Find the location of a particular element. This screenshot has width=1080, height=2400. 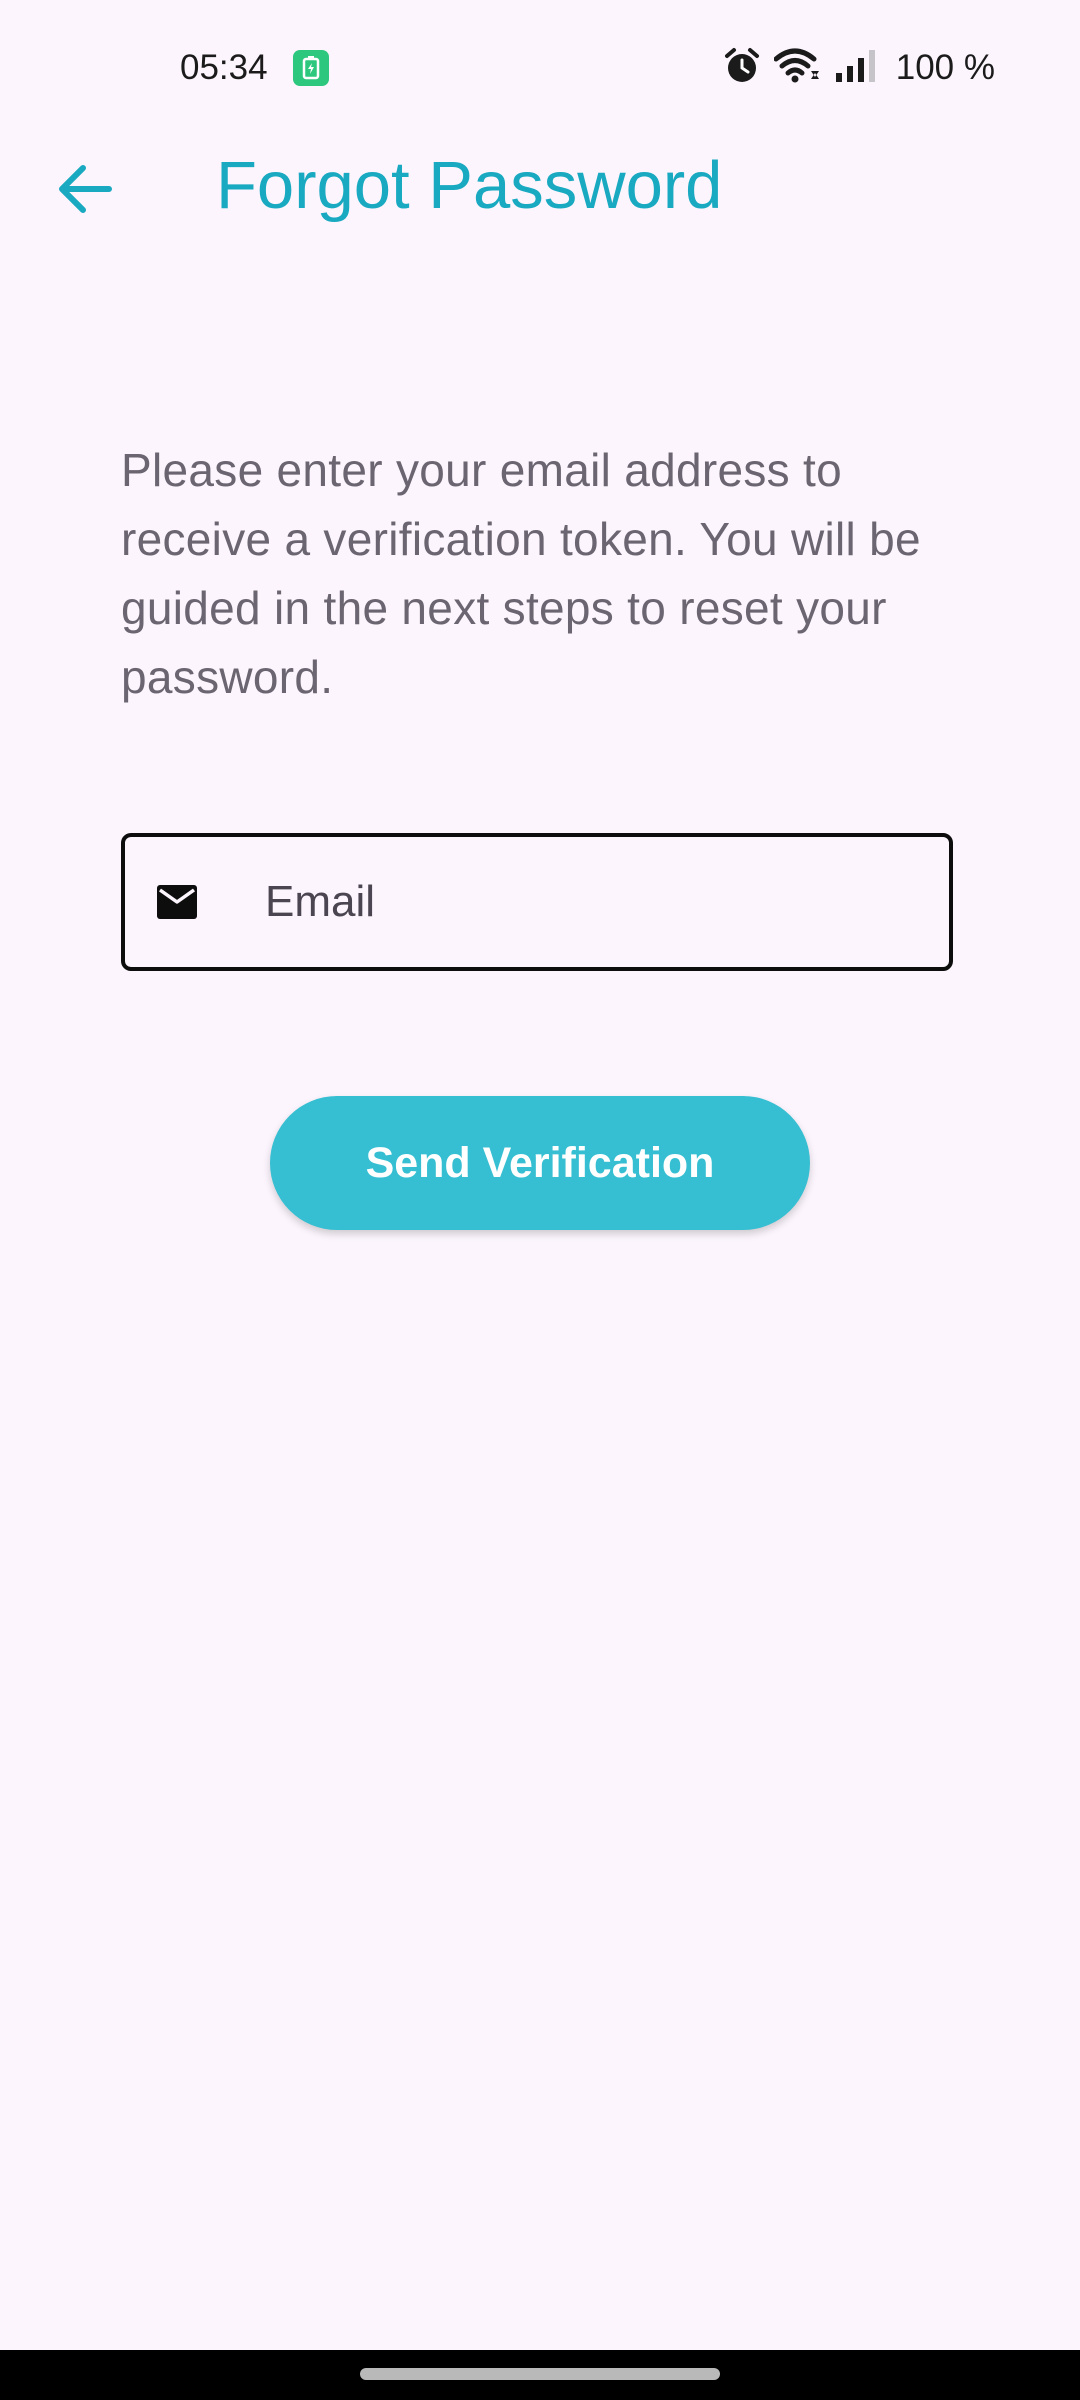

alarm-icon is located at coordinates (742, 68).